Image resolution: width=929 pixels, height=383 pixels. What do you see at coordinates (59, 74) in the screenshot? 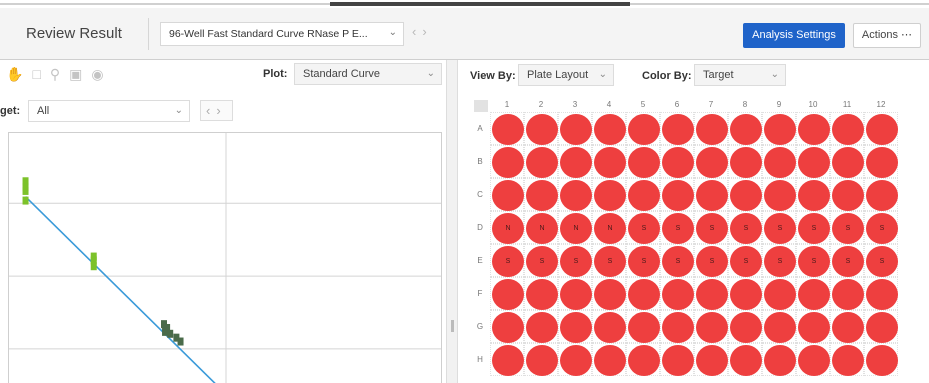
I see `zoom-icon: ⚲` at bounding box center [59, 74].